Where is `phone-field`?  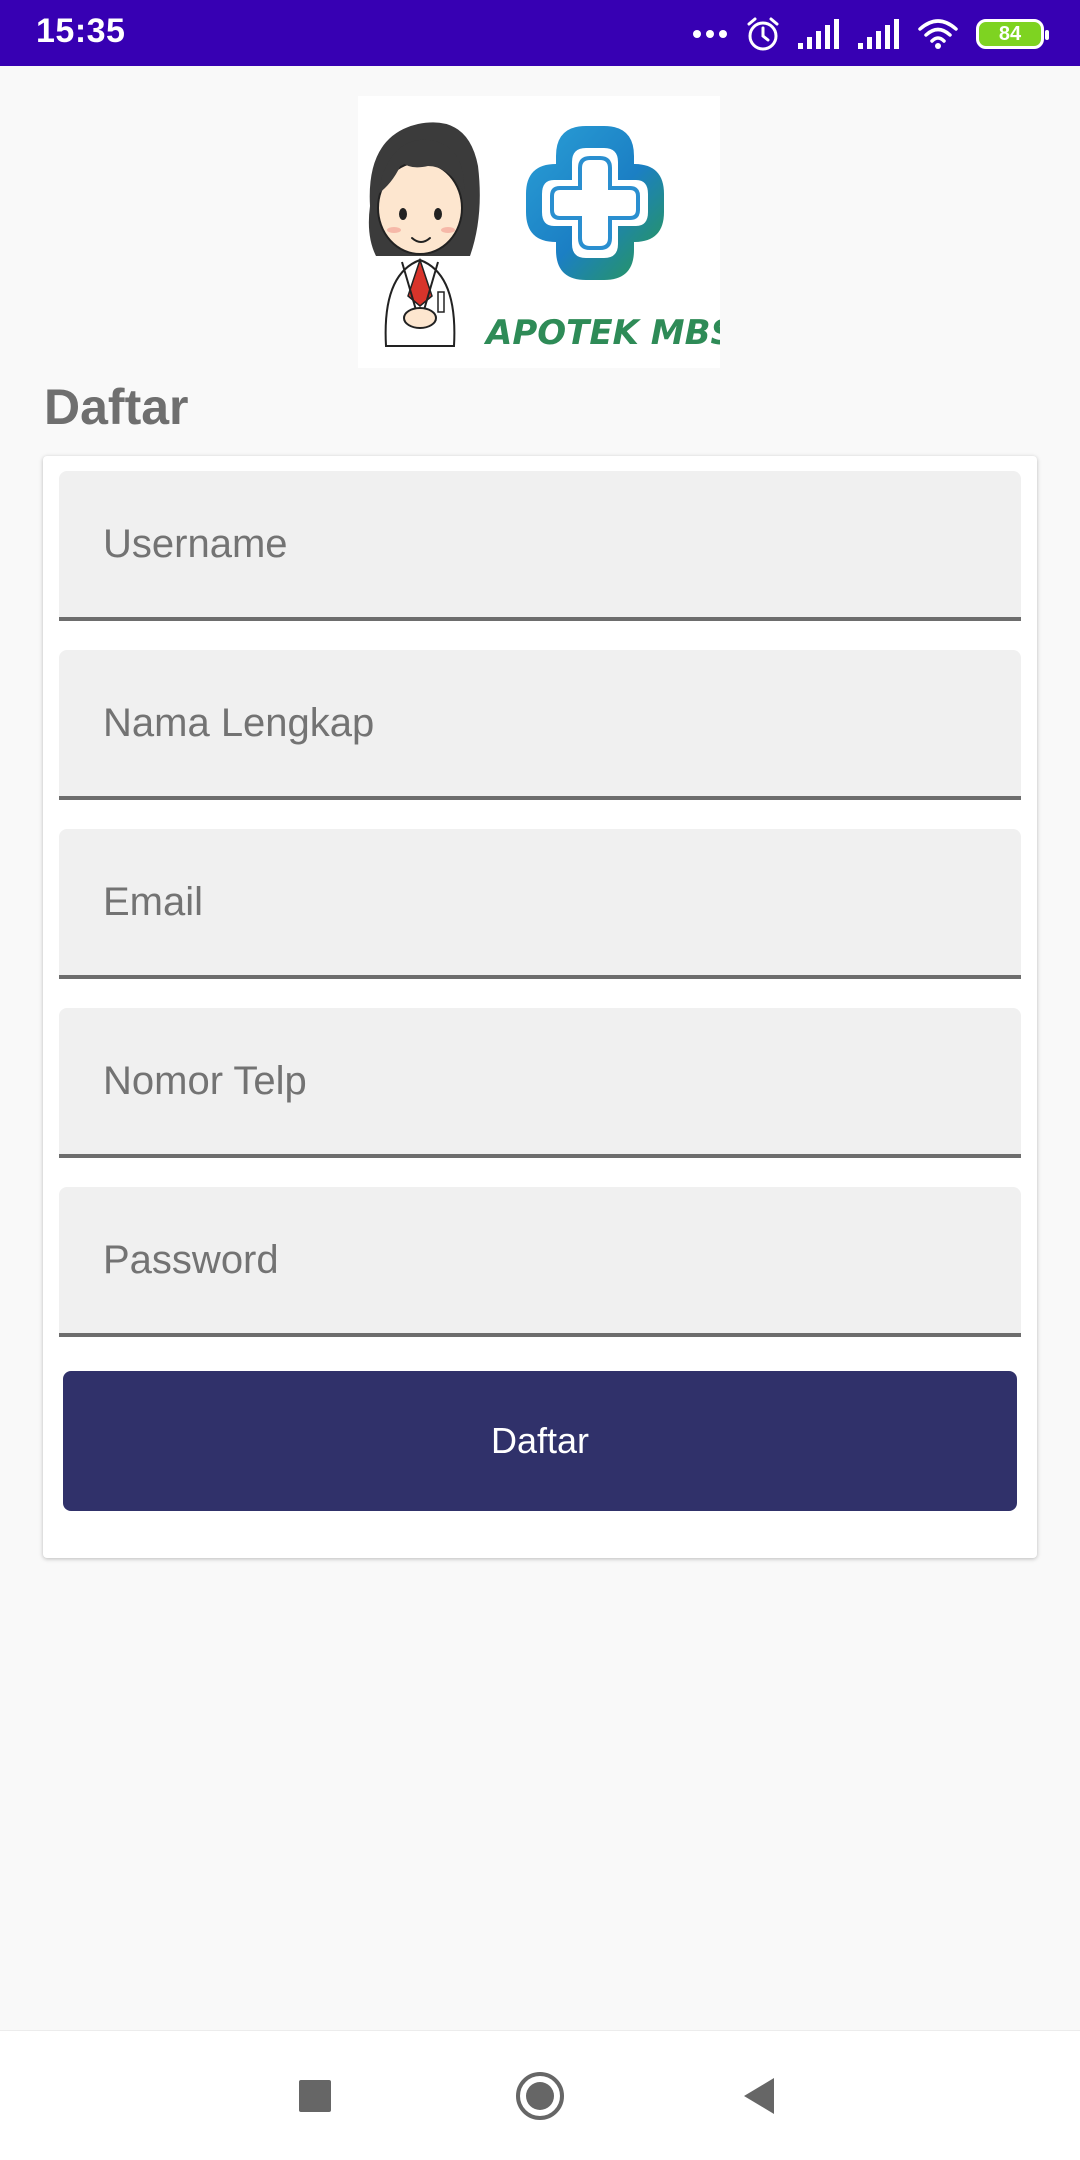 phone-field is located at coordinates (540, 1083).